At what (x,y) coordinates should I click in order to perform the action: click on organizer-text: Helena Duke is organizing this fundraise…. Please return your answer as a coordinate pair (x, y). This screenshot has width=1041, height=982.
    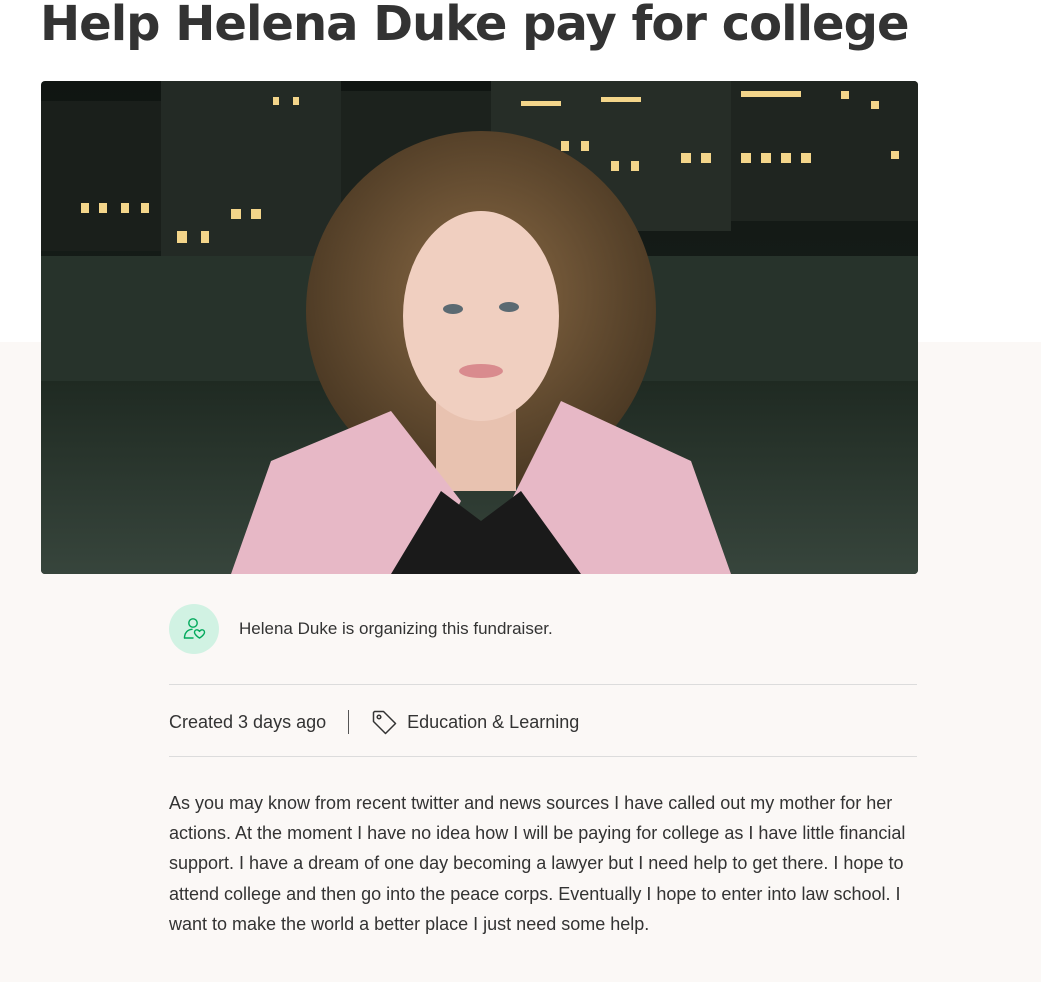
    Looking at the image, I should click on (396, 628).